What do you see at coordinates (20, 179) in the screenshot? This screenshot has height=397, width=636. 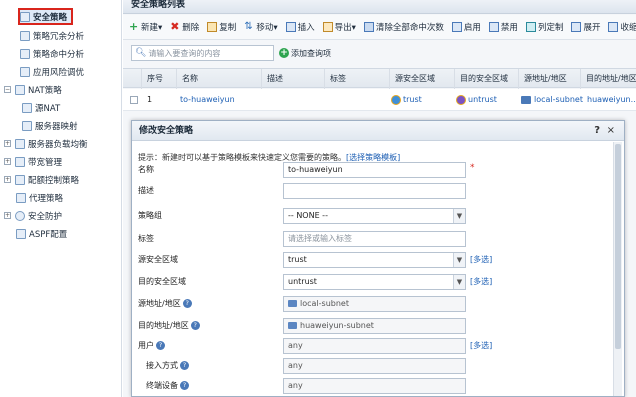 I see `quota-icon` at bounding box center [20, 179].